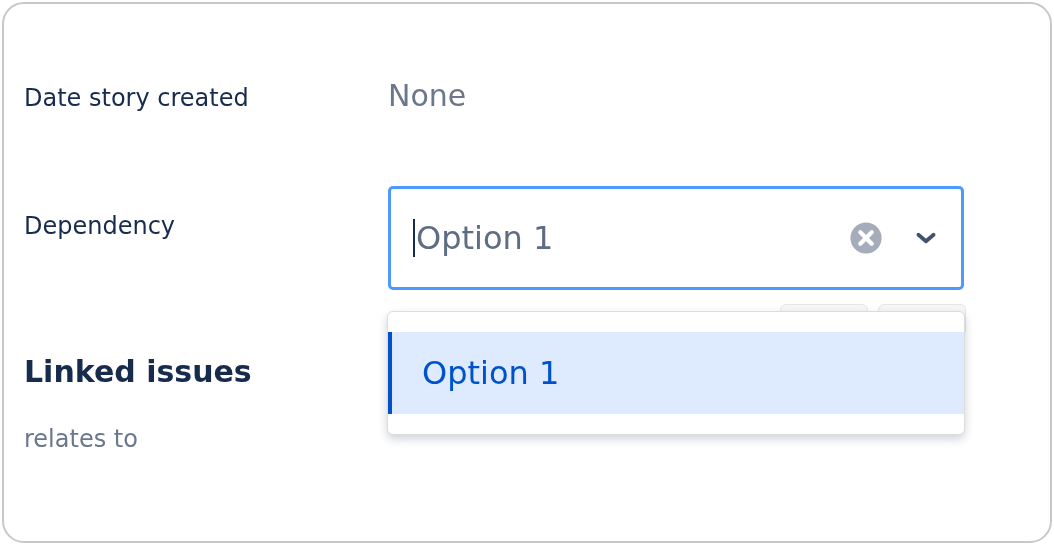  What do you see at coordinates (427, 95) in the screenshot?
I see `field-value: None` at bounding box center [427, 95].